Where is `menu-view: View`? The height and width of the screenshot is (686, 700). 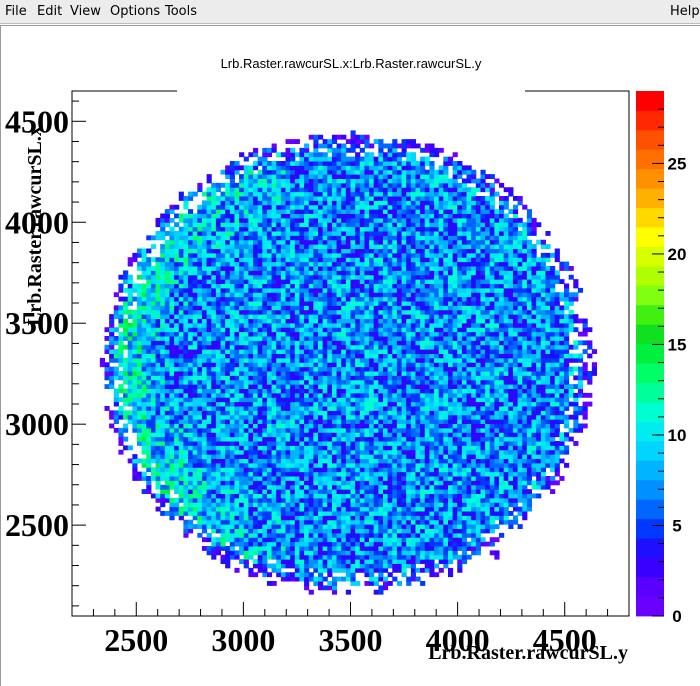
menu-view: View is located at coordinates (85, 11).